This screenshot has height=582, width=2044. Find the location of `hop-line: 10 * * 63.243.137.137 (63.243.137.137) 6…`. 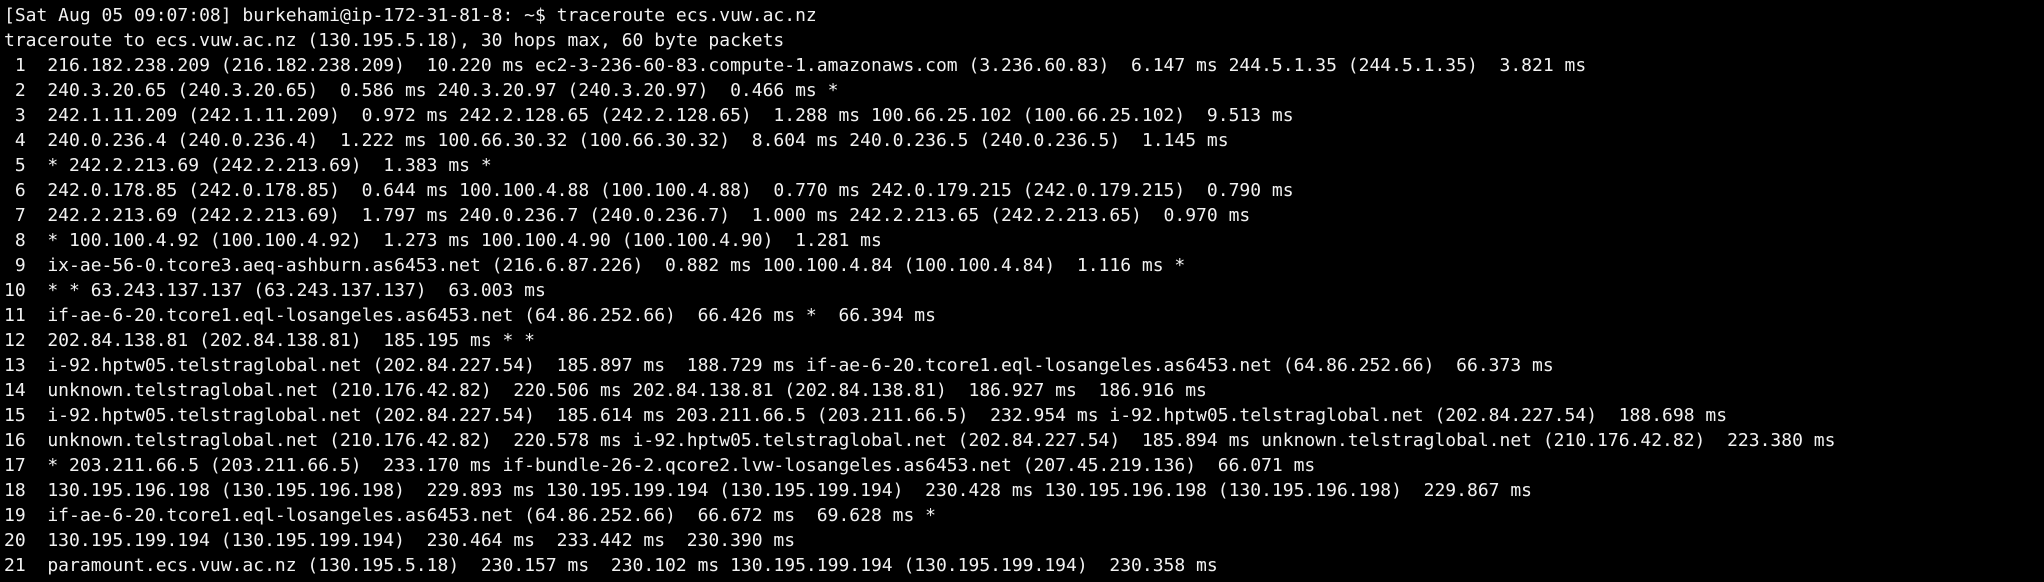

hop-line: 10 * * 63.243.137.137 (63.243.137.137) 6… is located at coordinates (275, 290).